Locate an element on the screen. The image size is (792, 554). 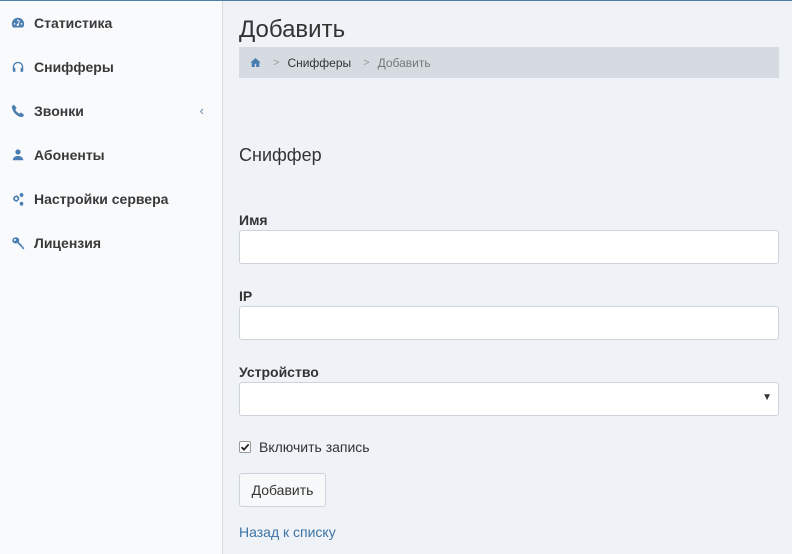
sidebar-item-label: Абоненты is located at coordinates (69, 155).